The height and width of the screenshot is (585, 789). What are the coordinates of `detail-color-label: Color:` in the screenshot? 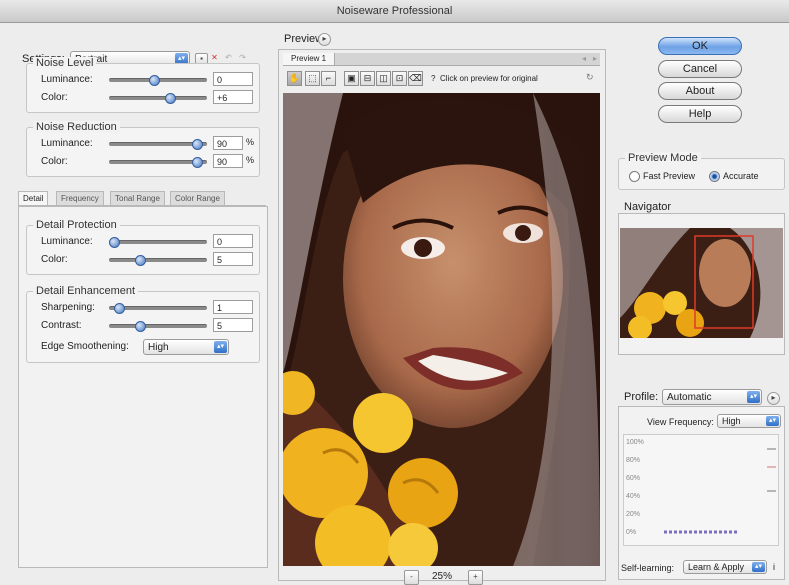 It's located at (54, 259).